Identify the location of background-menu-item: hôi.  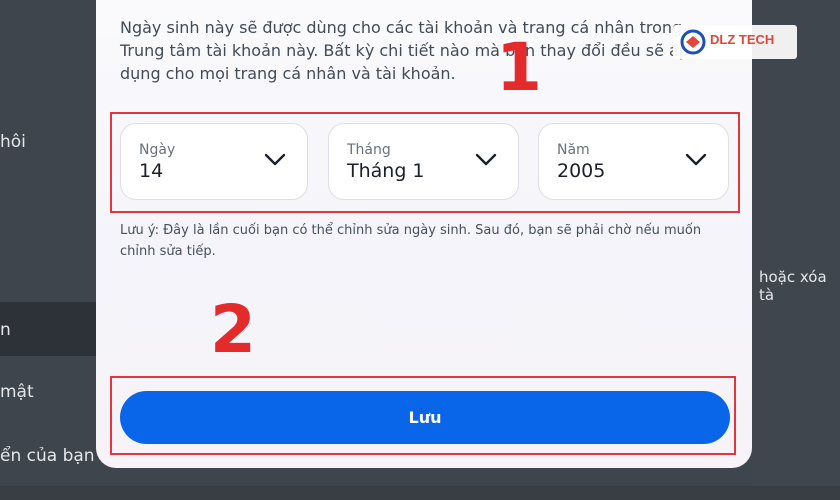
(13, 142).